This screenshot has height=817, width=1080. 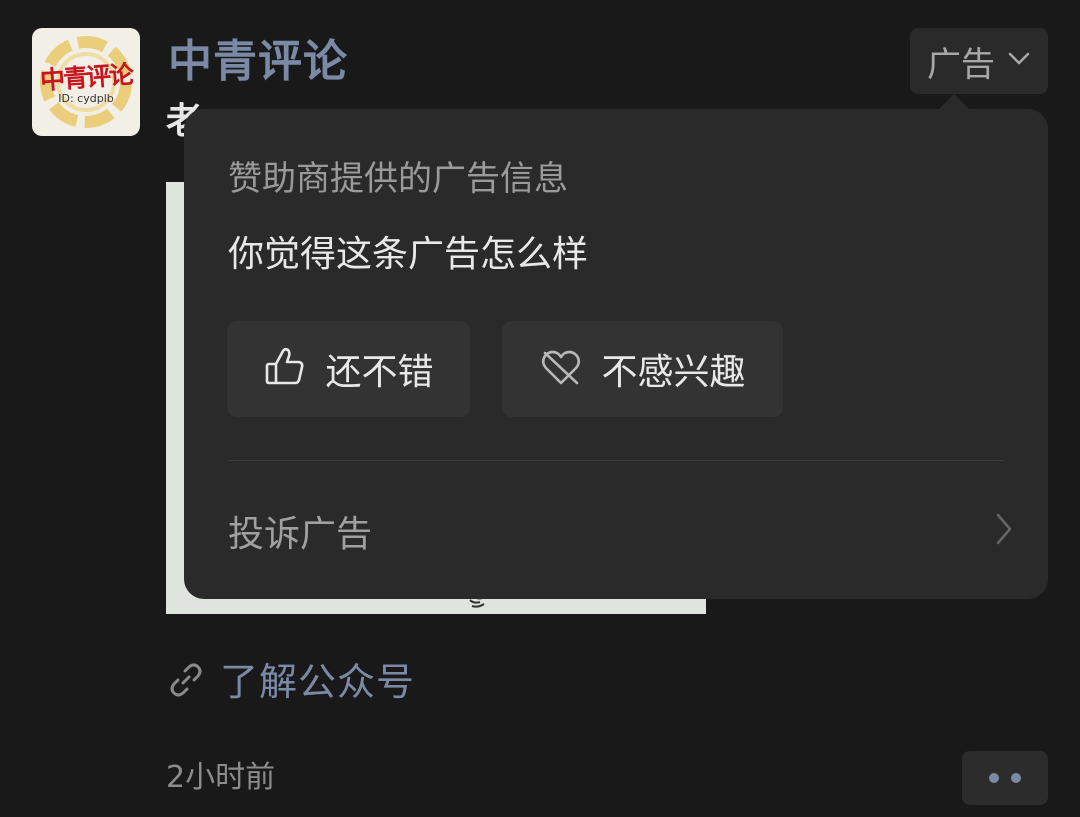 What do you see at coordinates (258, 62) in the screenshot?
I see `account-name: 中青评论` at bounding box center [258, 62].